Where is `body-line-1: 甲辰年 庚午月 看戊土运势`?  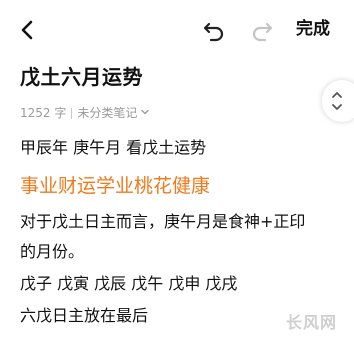
body-line-1: 甲辰年 庚午月 看戊土运势 is located at coordinates (113, 148).